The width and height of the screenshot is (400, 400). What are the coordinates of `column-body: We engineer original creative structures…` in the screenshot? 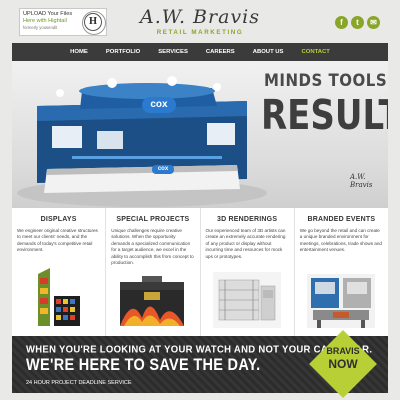 It's located at (57, 240).